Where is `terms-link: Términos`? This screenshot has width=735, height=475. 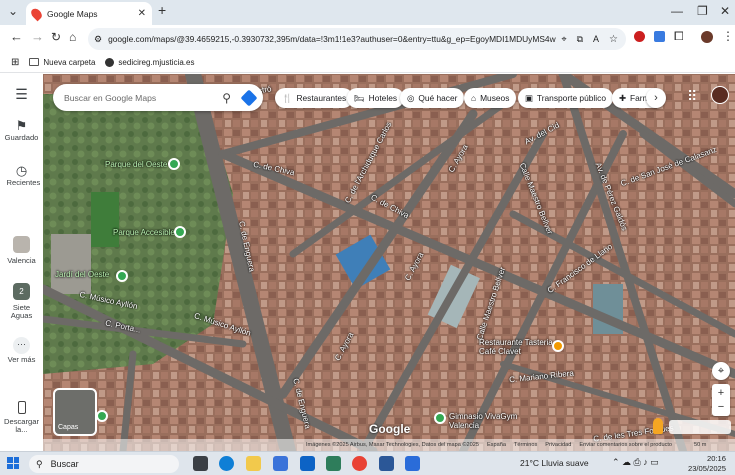 terms-link: Términos is located at coordinates (525, 445).